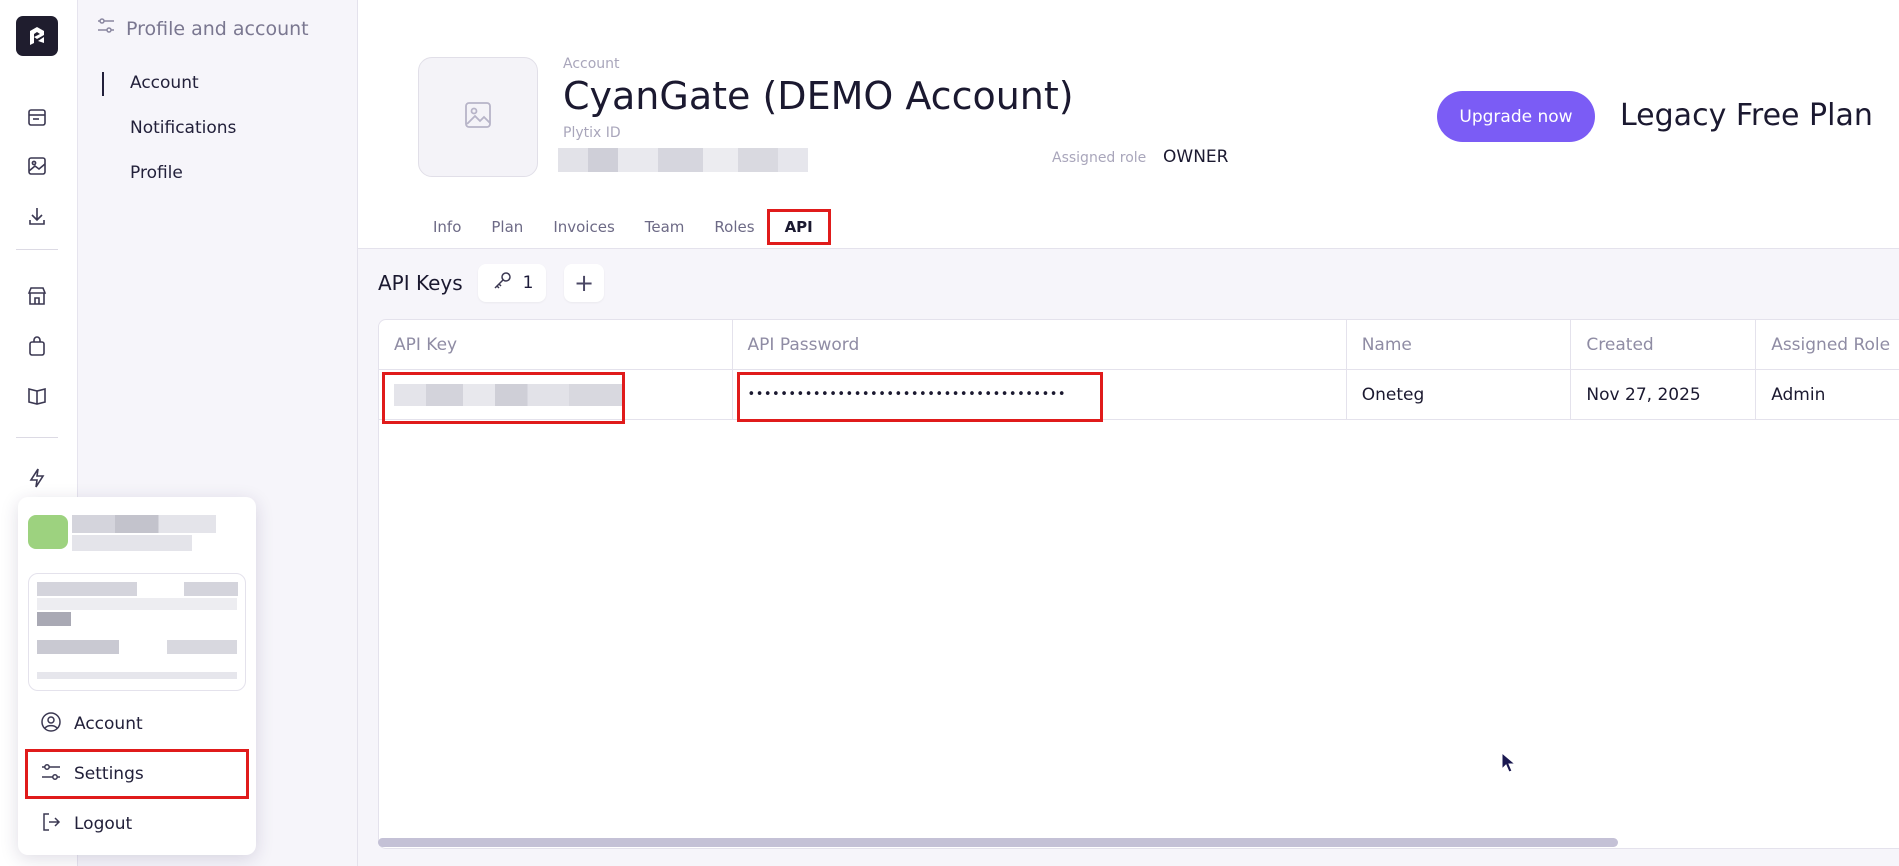  I want to click on tab-roles: Roles, so click(734, 227).